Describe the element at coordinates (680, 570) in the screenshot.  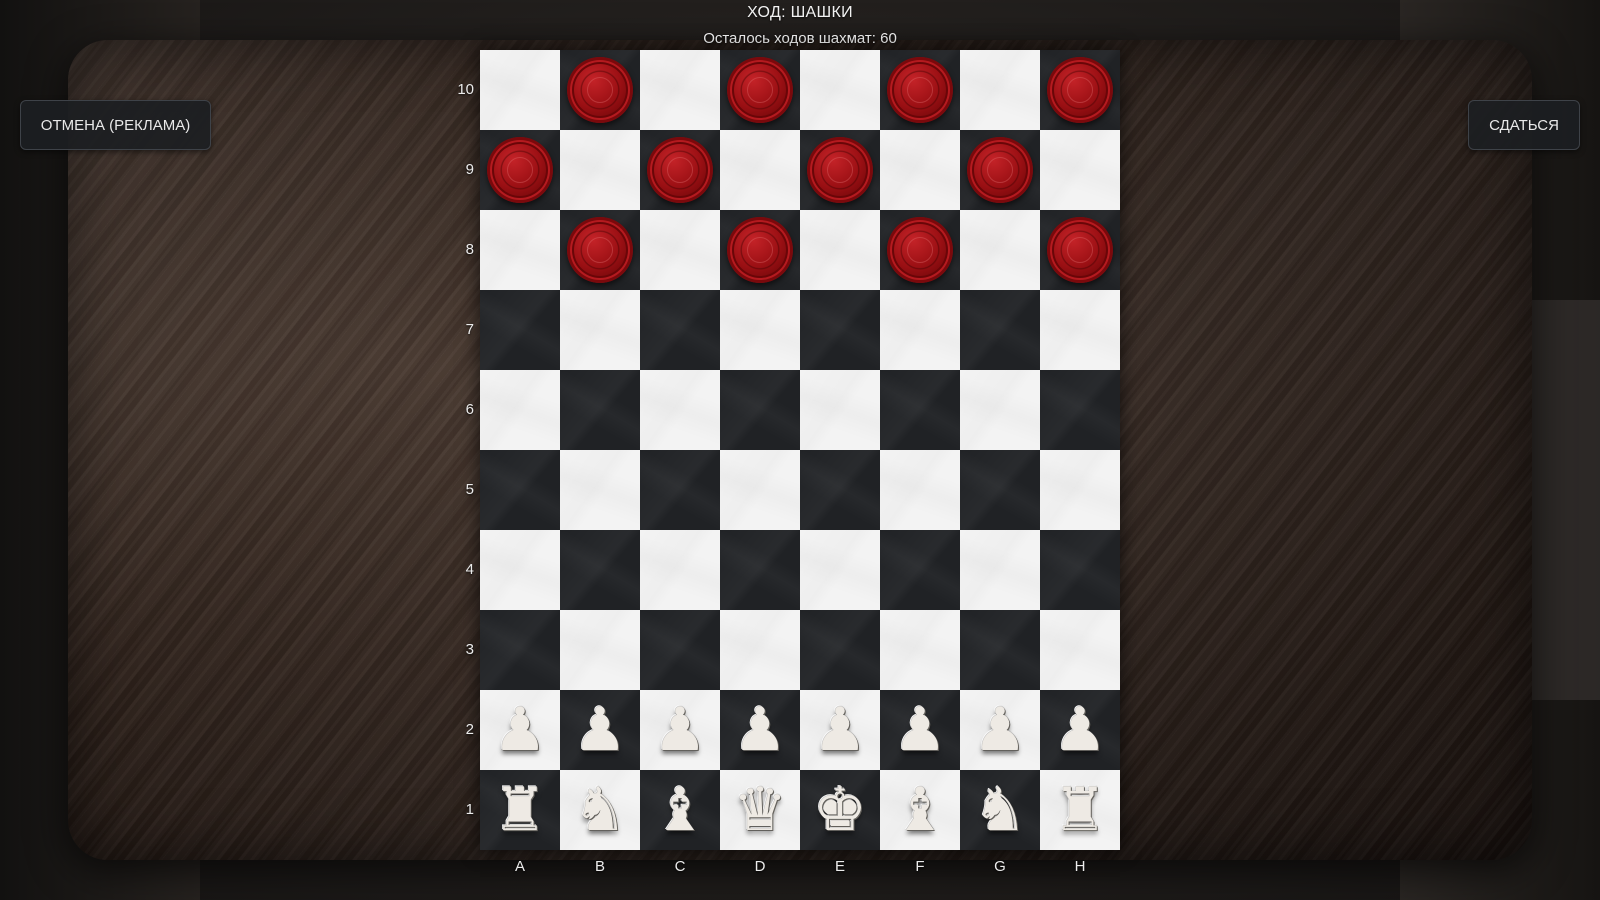
I see `square-c4` at that location.